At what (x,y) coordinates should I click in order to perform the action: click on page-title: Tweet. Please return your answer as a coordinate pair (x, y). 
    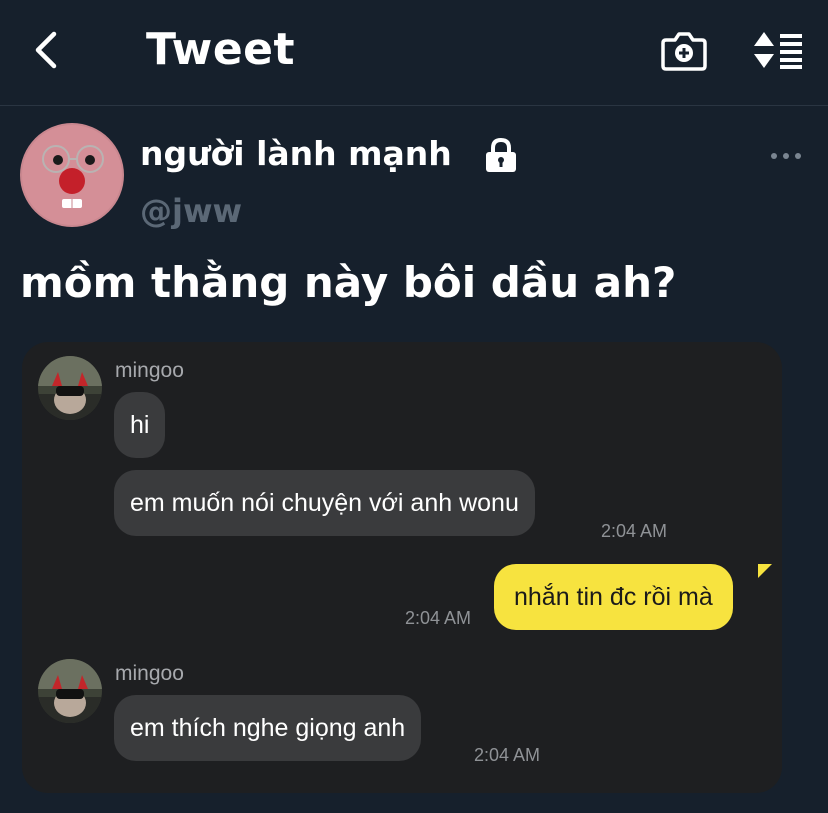
    Looking at the image, I should click on (221, 49).